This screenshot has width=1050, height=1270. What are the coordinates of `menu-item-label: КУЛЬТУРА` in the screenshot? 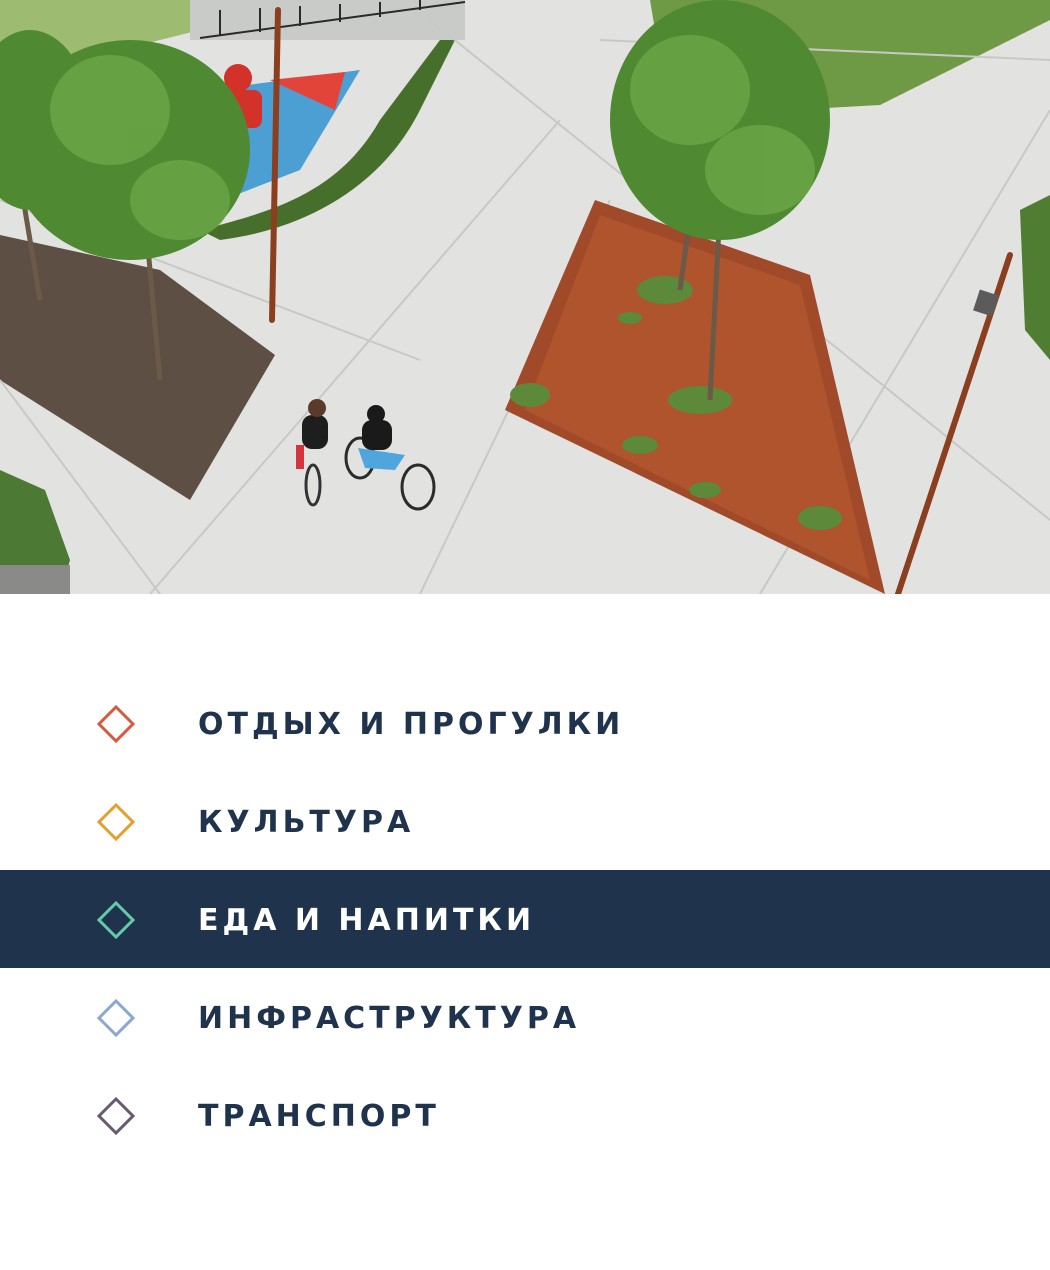 It's located at (306, 822).